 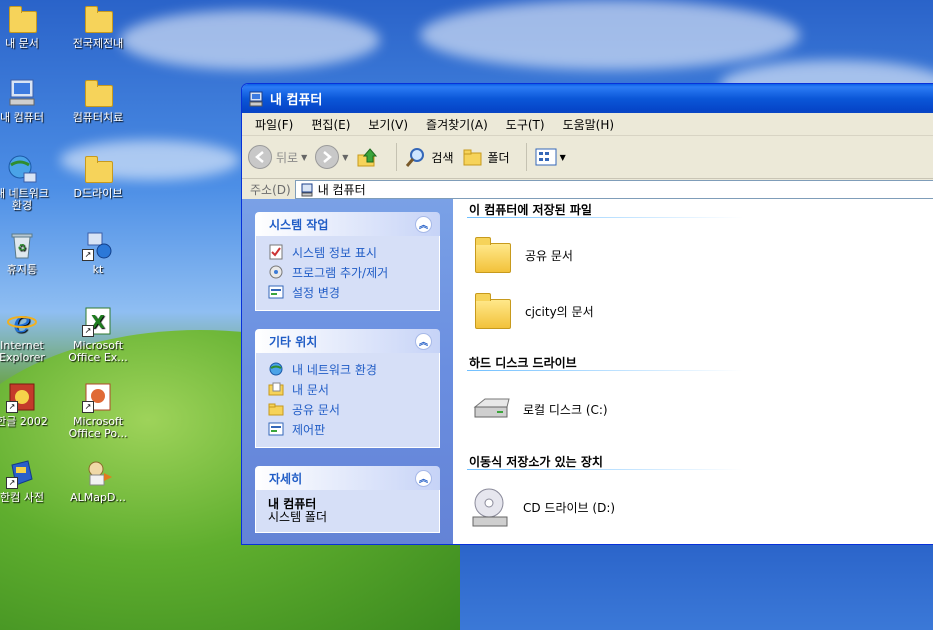 I want to click on desktop-icon-kt: ↗ kt, so click(x=98, y=252).